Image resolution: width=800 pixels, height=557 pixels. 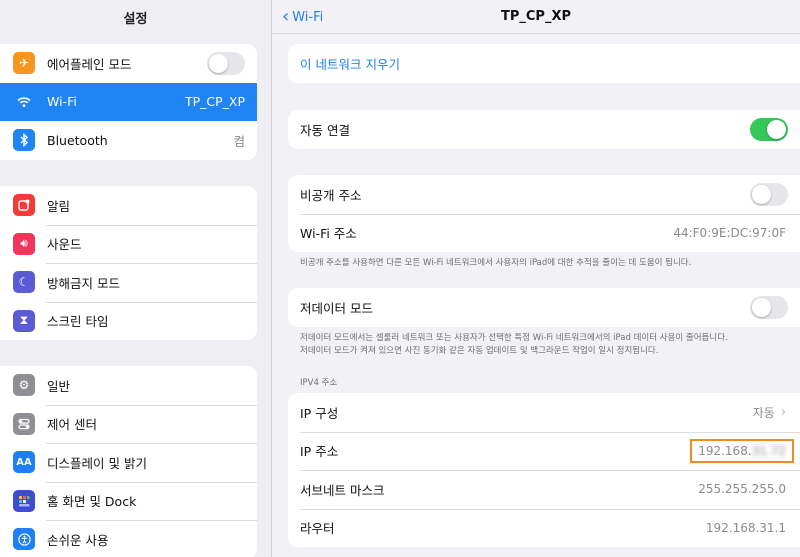 I want to click on wifi-icon, so click(x=24, y=101).